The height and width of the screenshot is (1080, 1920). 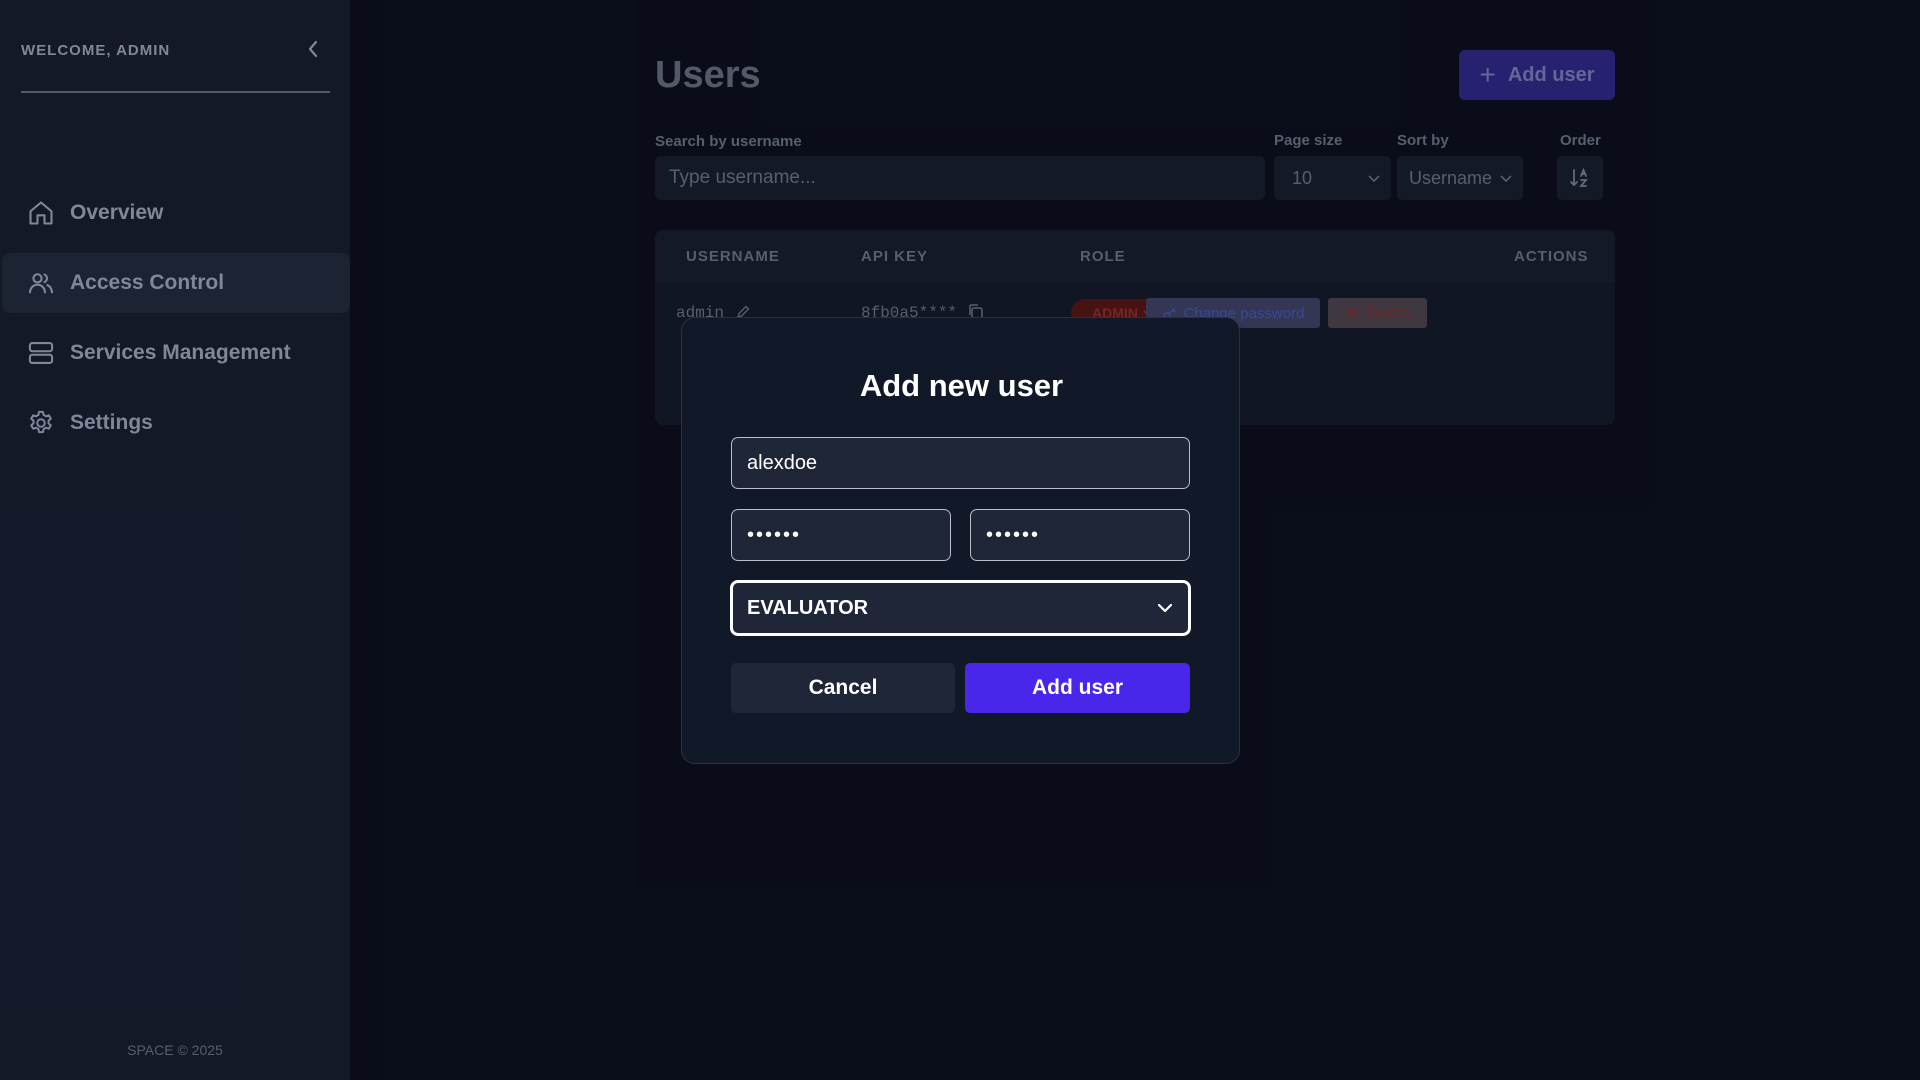 What do you see at coordinates (960, 540) in the screenshot?
I see `add-user-modal: Add new user EVALUATOR Cancel Add user` at bounding box center [960, 540].